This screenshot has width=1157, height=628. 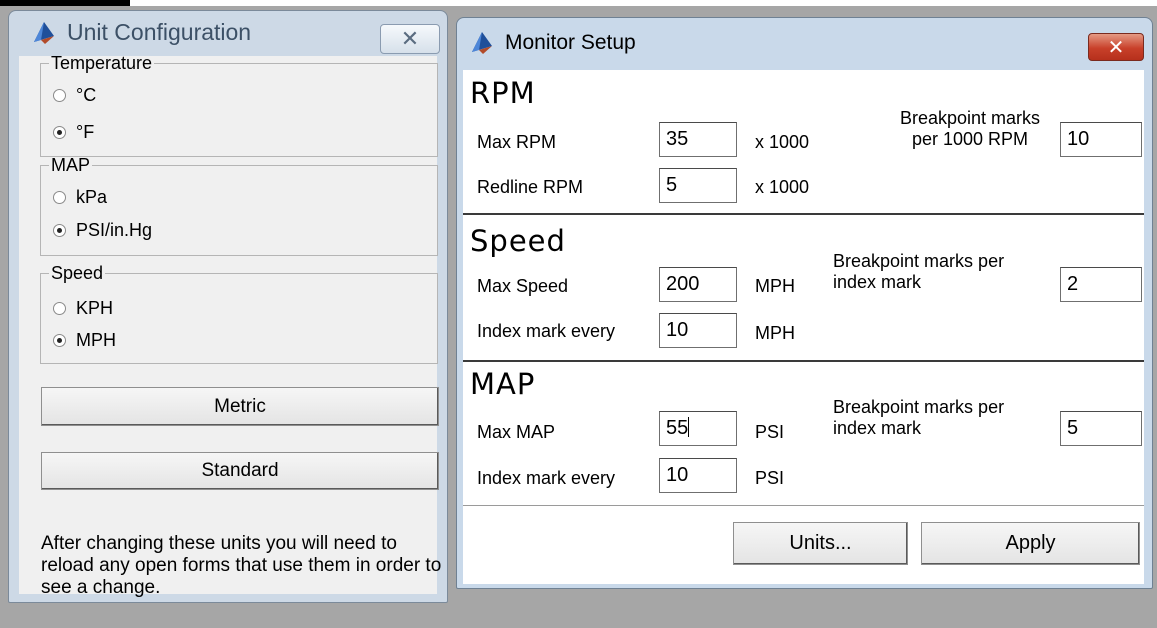 I want to click on redline-rpm-label: Redline RPM, so click(x=530, y=187).